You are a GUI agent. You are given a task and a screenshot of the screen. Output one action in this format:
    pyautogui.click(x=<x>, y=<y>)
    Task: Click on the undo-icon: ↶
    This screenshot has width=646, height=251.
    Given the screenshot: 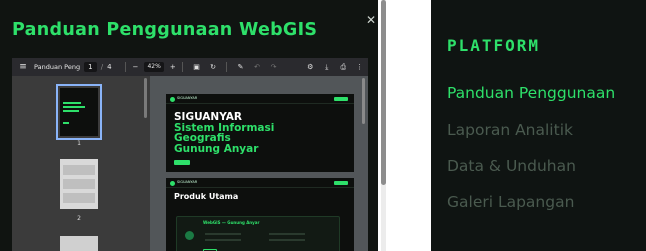 What is the action you would take?
    pyautogui.click(x=257, y=67)
    